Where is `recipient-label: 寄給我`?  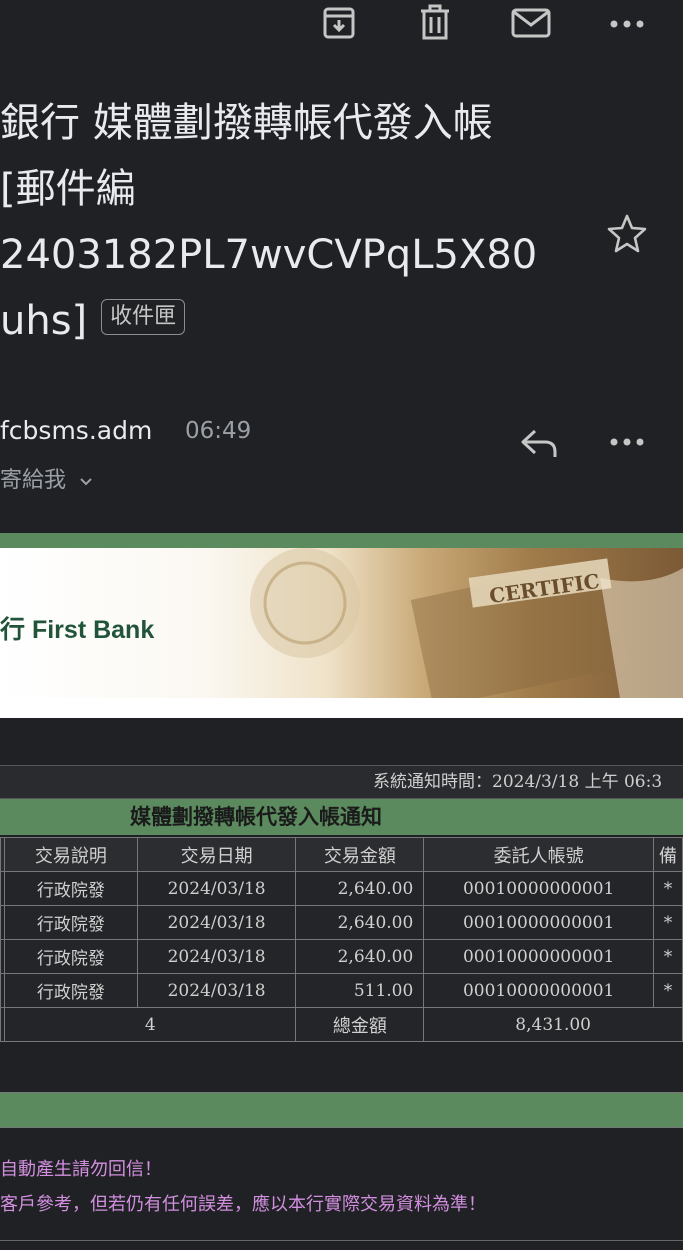
recipient-label: 寄給我 is located at coordinates (33, 480).